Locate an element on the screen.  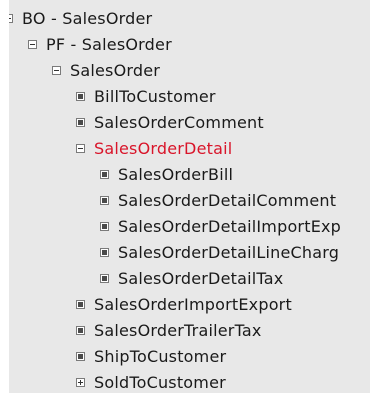
tree-node-label: BO - SalesOrder is located at coordinates (87, 18).